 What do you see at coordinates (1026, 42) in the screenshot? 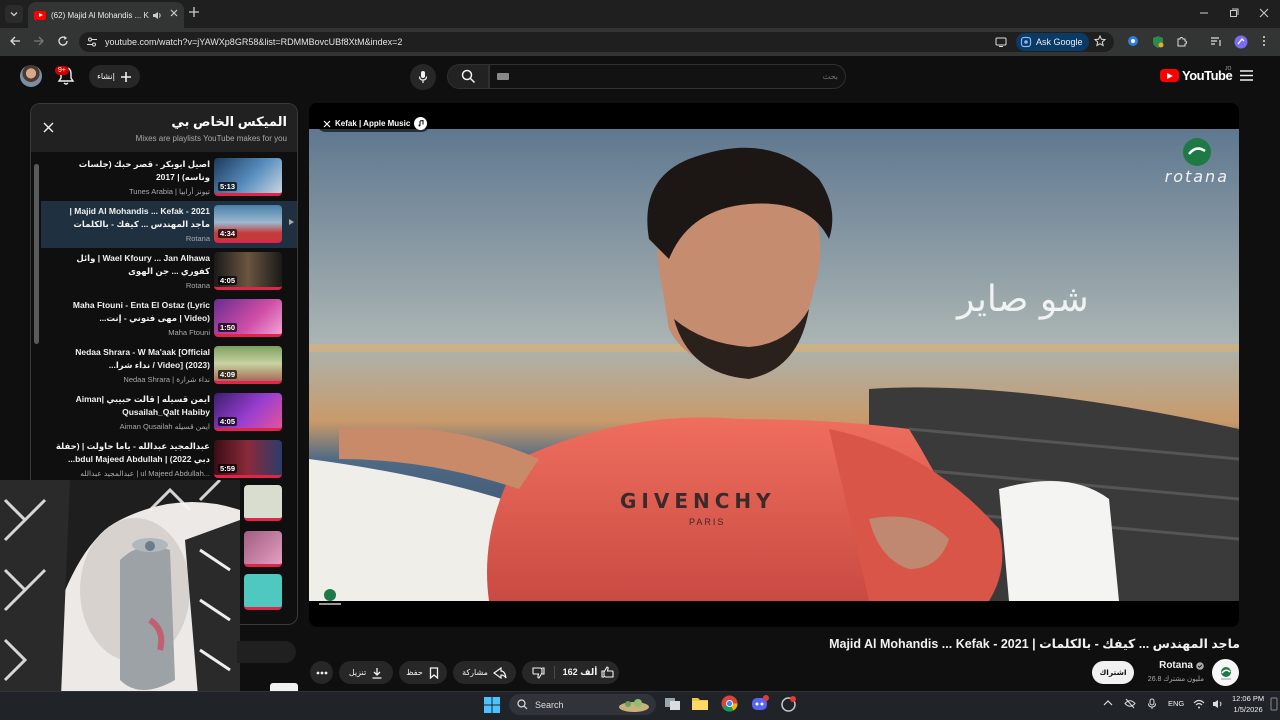
I see `lens-icon` at bounding box center [1026, 42].